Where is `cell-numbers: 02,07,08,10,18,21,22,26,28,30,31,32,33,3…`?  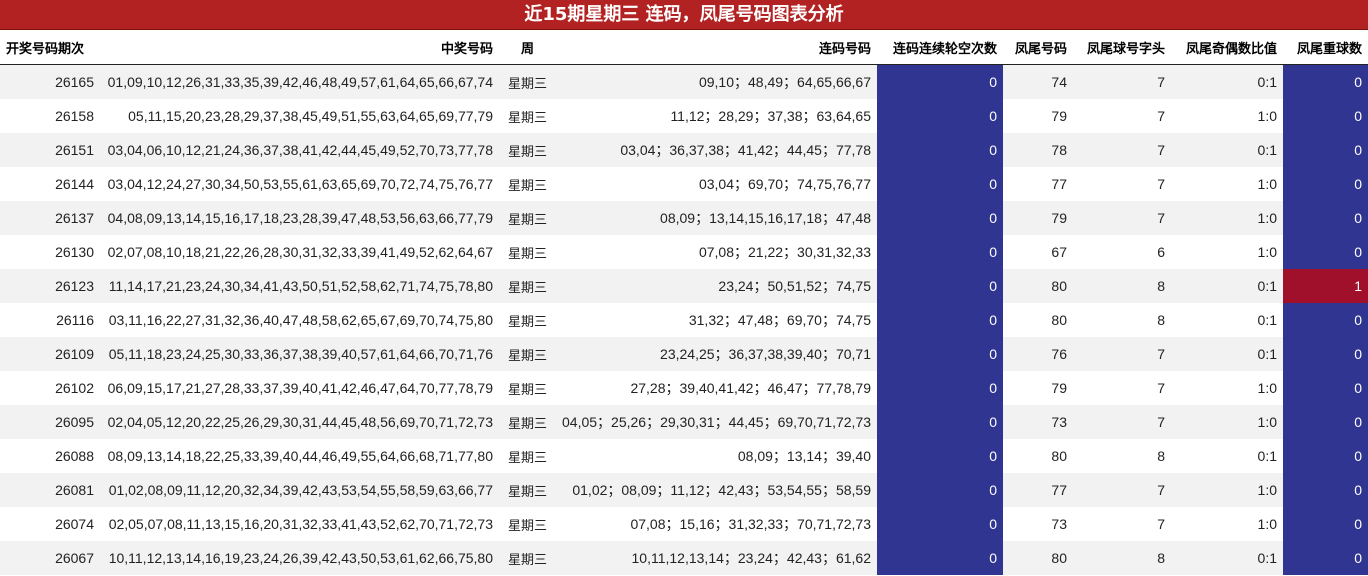 cell-numbers: 02,07,08,10,18,21,22,26,28,30,31,32,33,3… is located at coordinates (299, 252).